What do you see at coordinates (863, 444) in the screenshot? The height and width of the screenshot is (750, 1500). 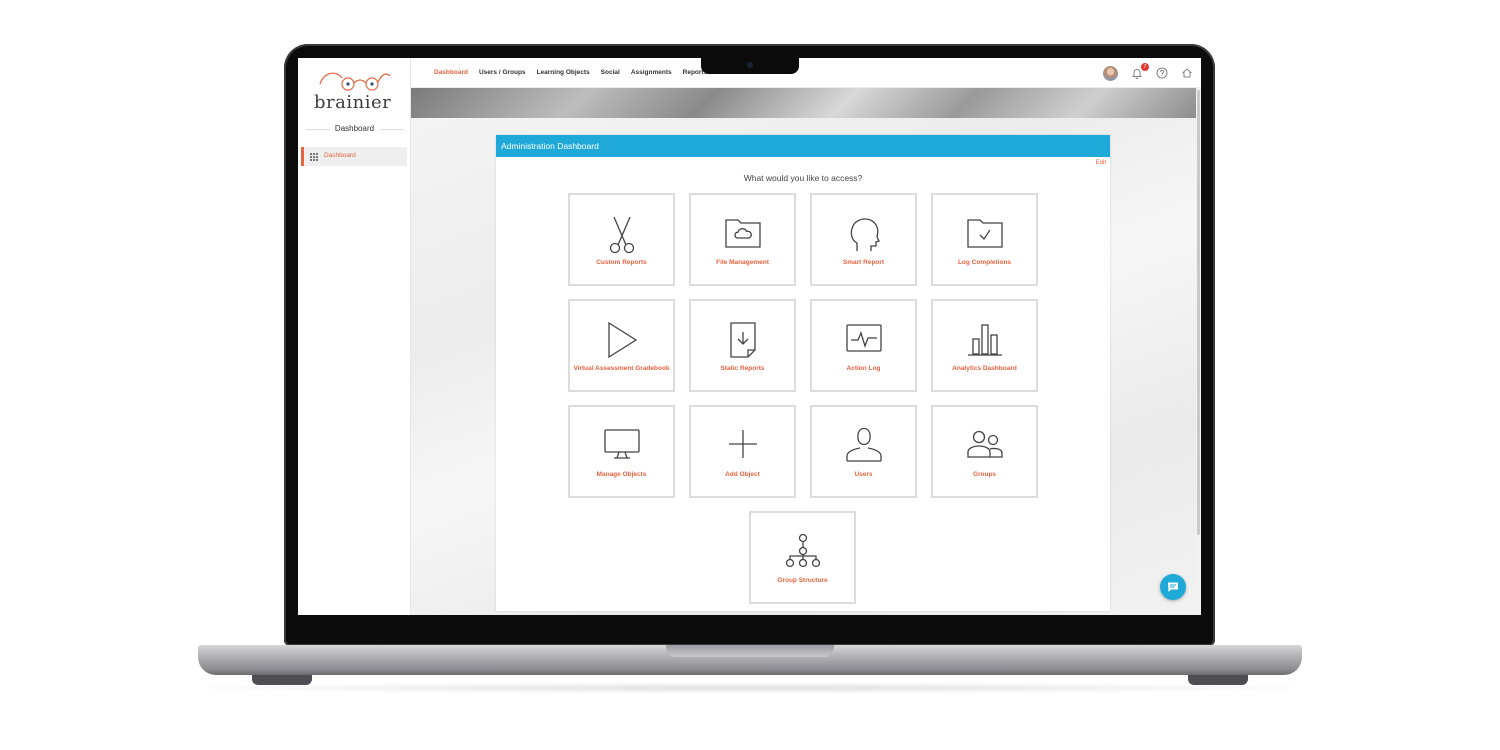 I see `user-icon` at bounding box center [863, 444].